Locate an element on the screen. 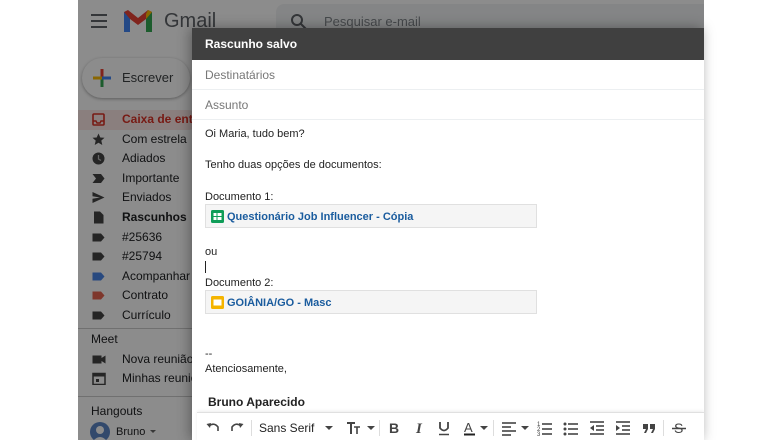 This screenshot has height=440, width=782. font-size-icon is located at coordinates (355, 428).